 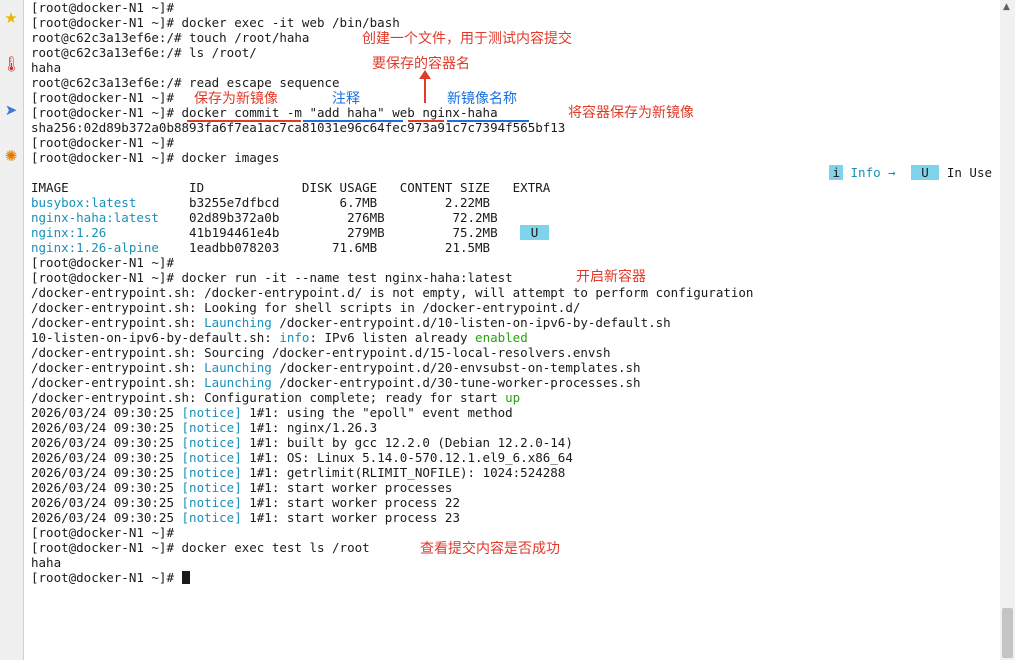 What do you see at coordinates (106, 217) in the screenshot?
I see `highlight-text: nginx-haha:latest` at bounding box center [106, 217].